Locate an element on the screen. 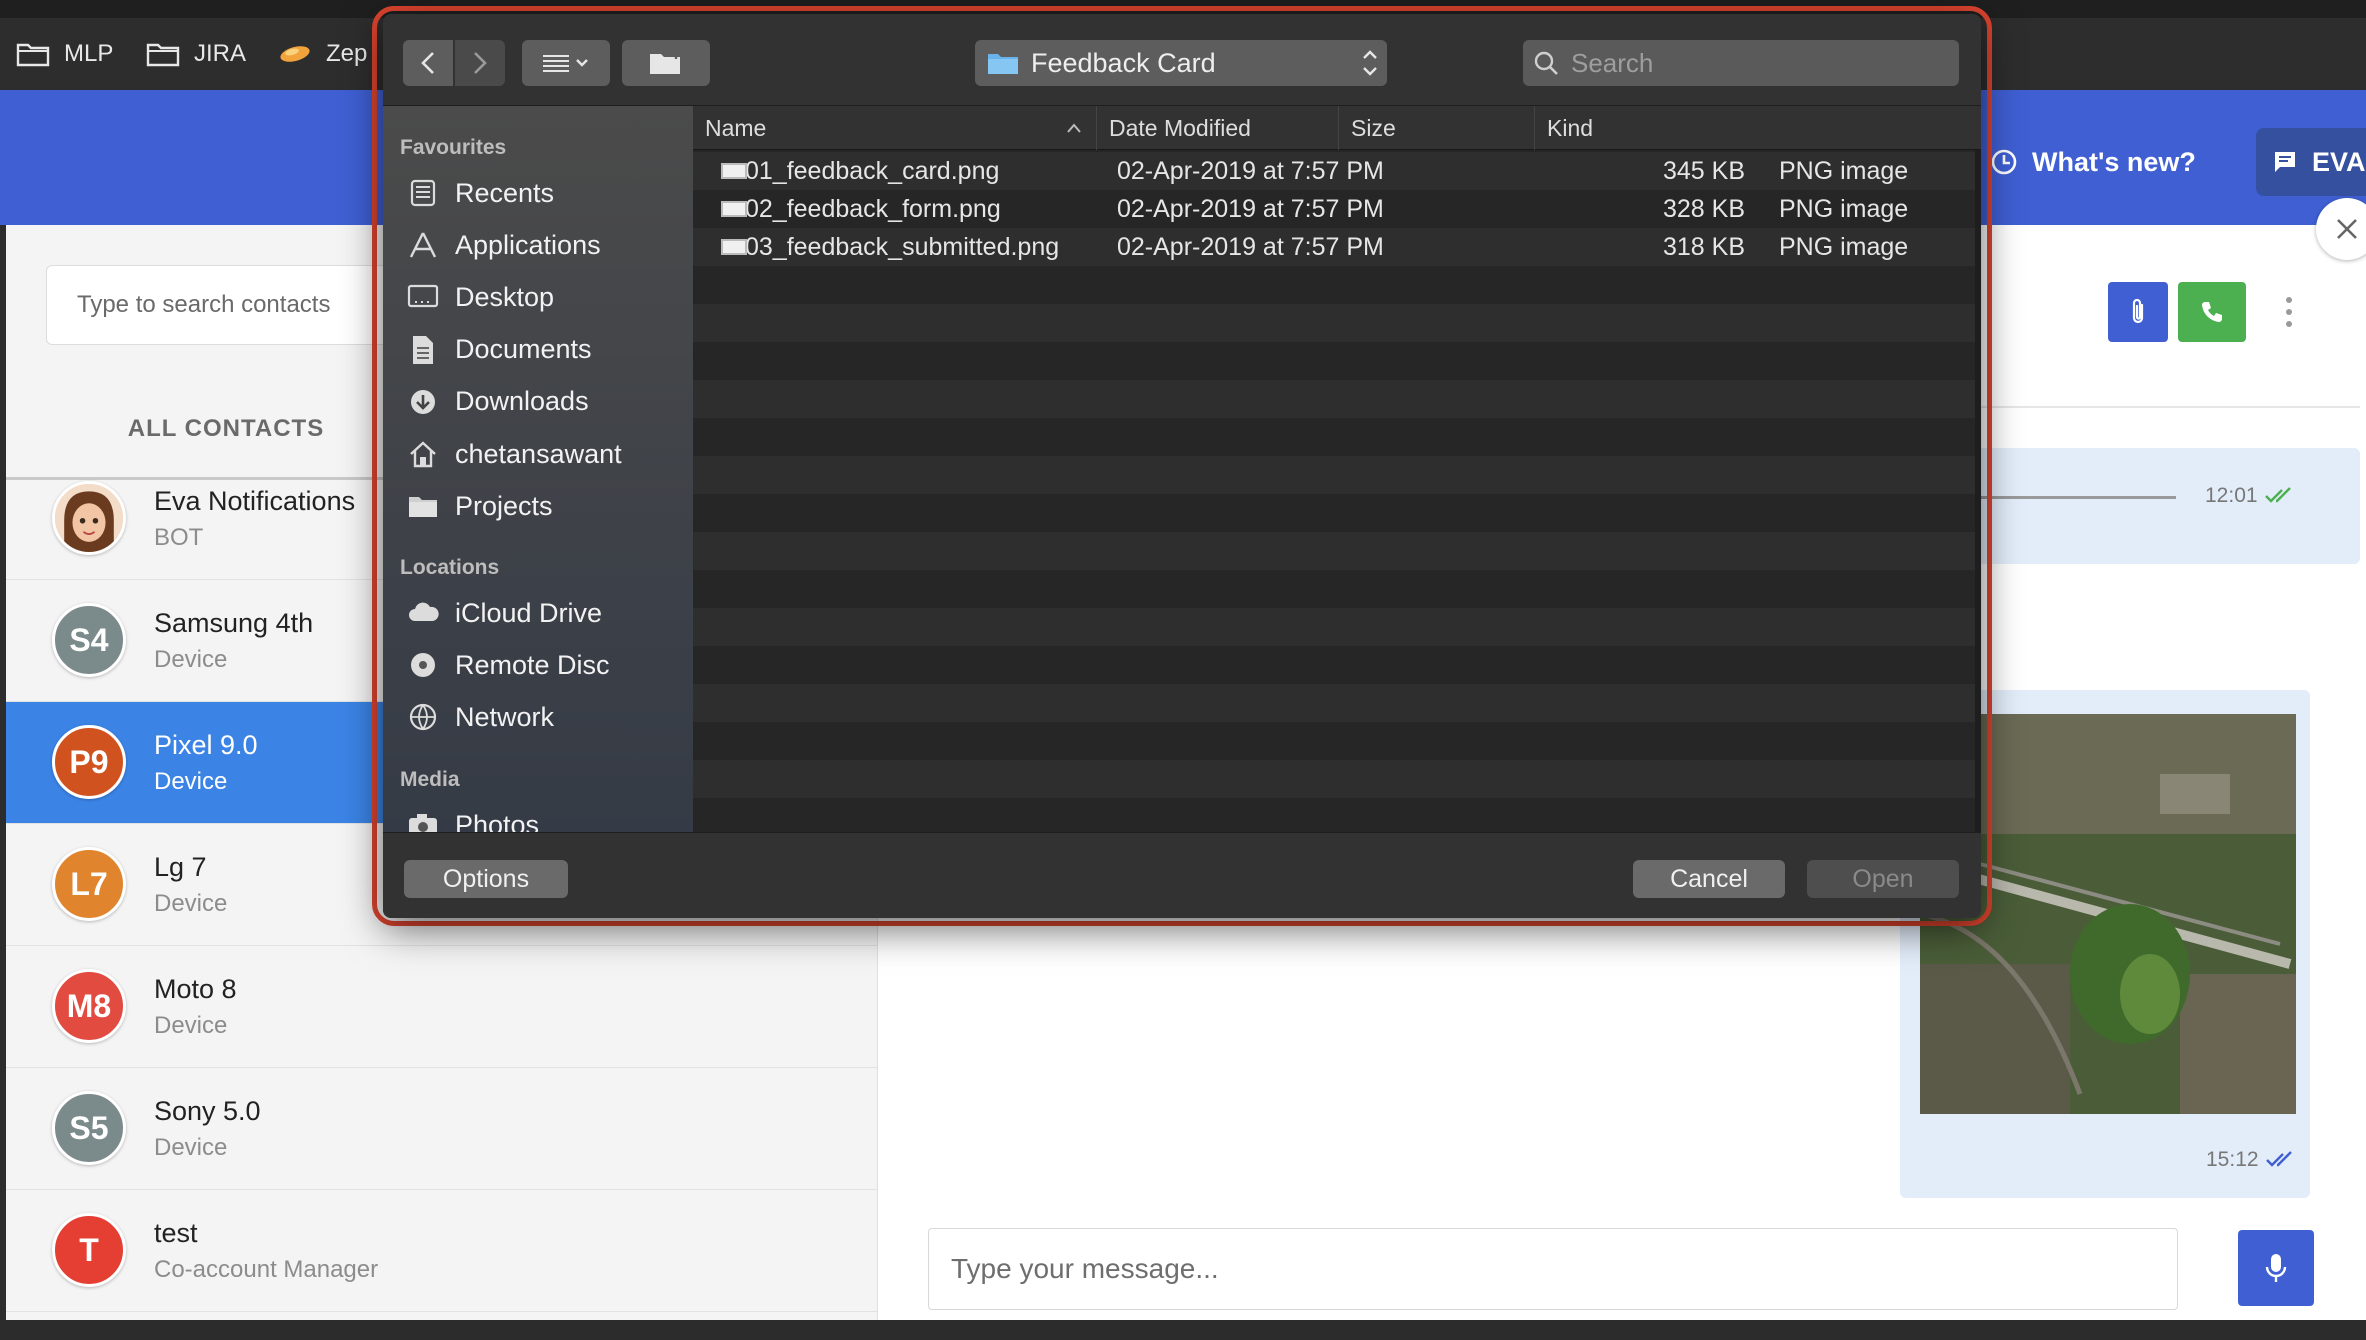 The image size is (2366, 1340). documents-icon is located at coordinates (423, 350).